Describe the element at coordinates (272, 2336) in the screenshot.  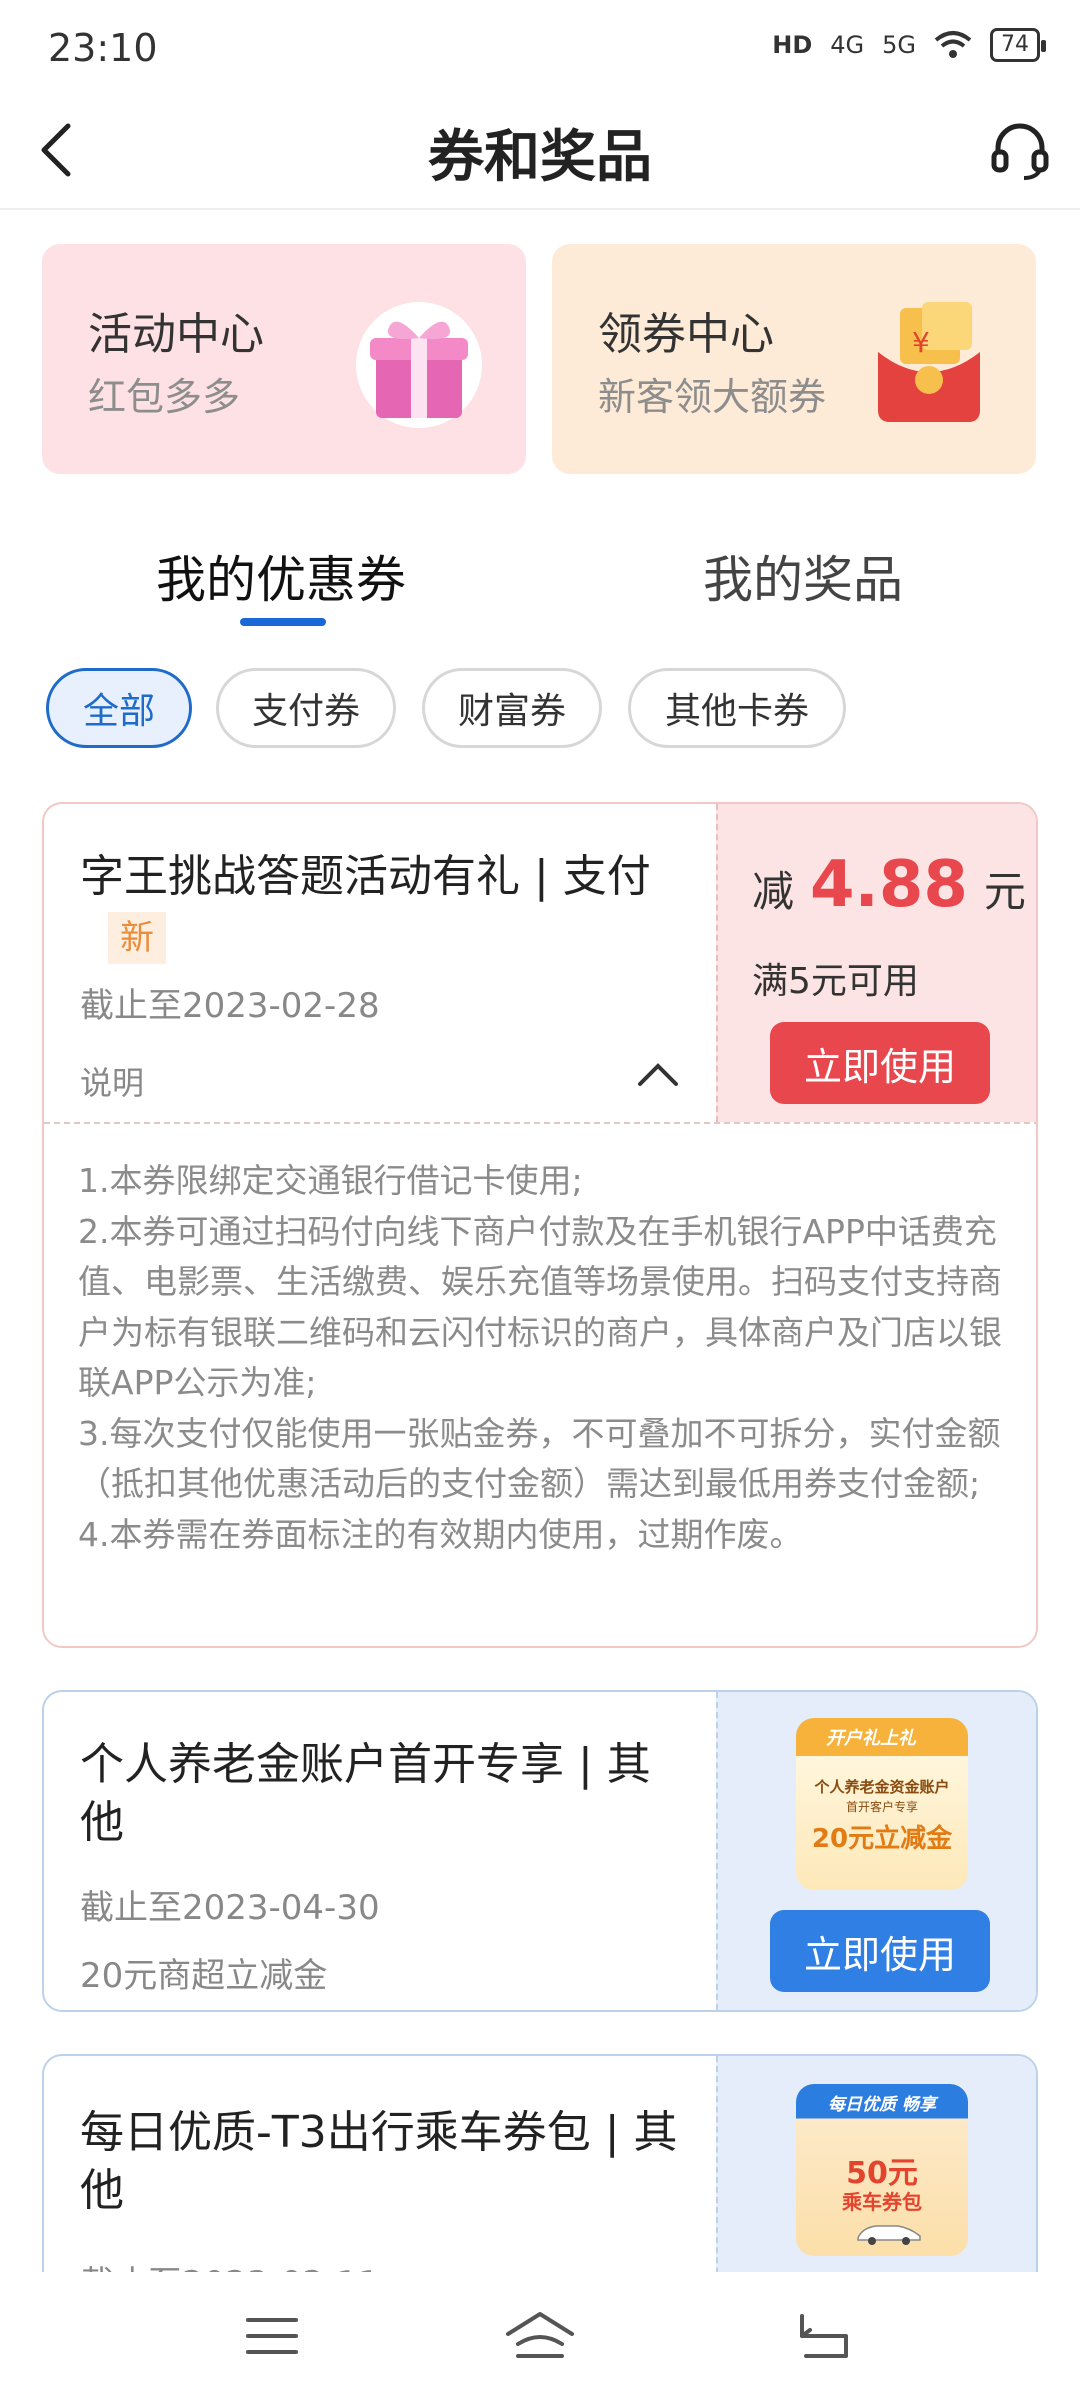
I see `menu-icon` at that location.